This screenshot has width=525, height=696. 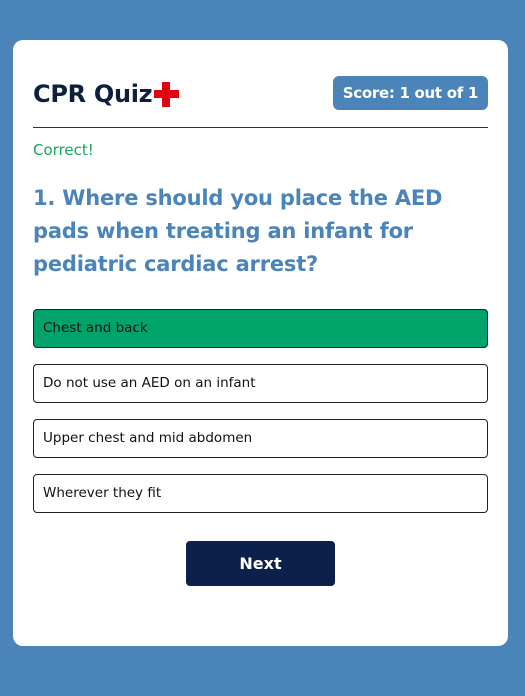 I want to click on next-button: Next, so click(x=260, y=563).